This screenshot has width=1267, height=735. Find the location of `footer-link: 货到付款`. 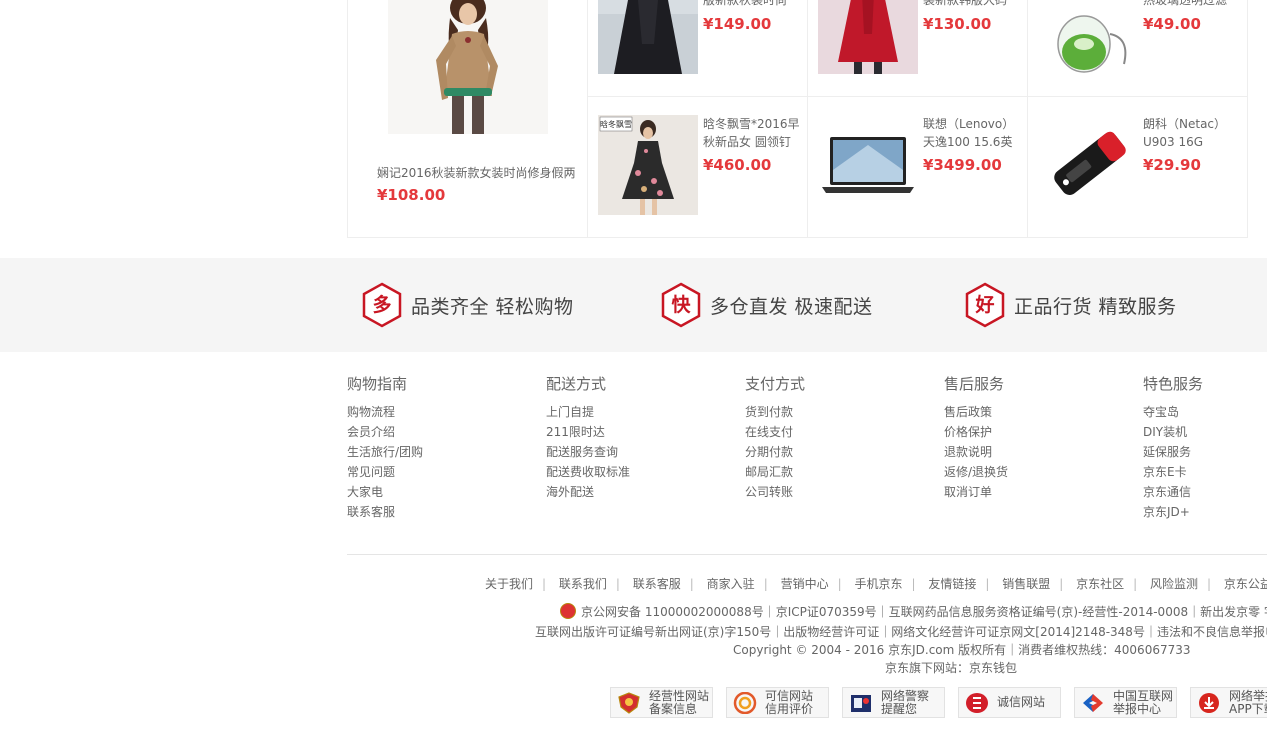

footer-link: 货到付款 is located at coordinates (835, 412).